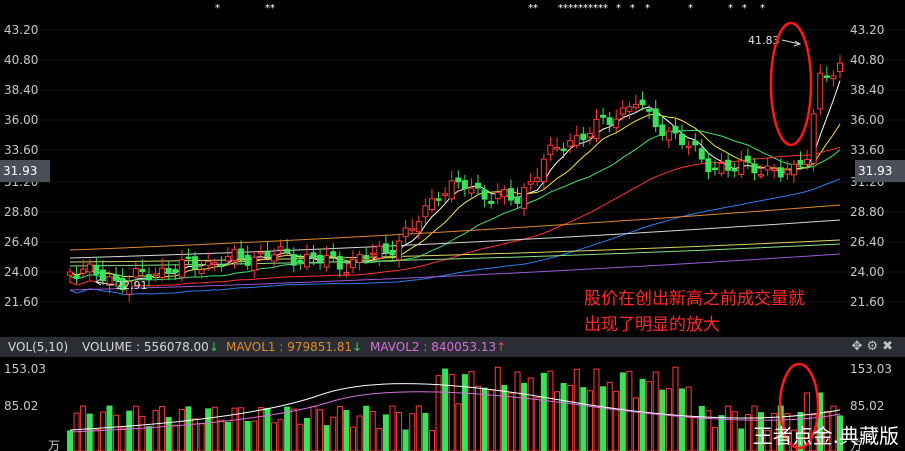  I want to click on marker: **, so click(533, 8).